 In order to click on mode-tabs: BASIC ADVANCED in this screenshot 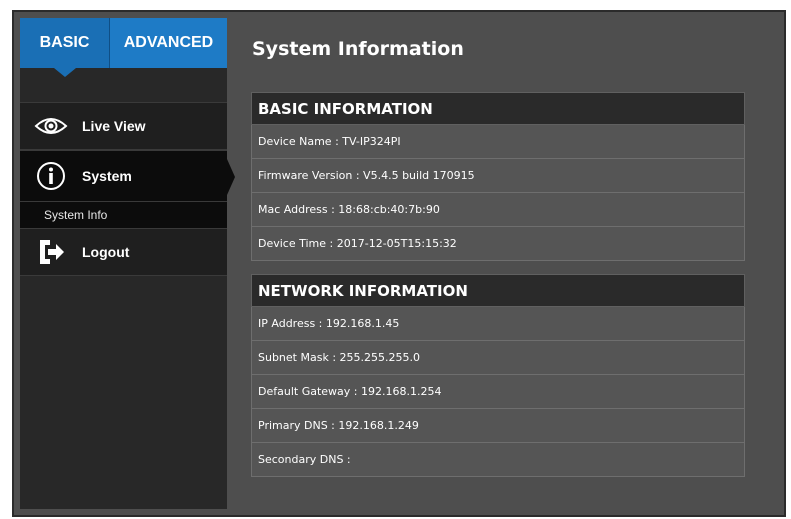, I will do `click(123, 47)`.